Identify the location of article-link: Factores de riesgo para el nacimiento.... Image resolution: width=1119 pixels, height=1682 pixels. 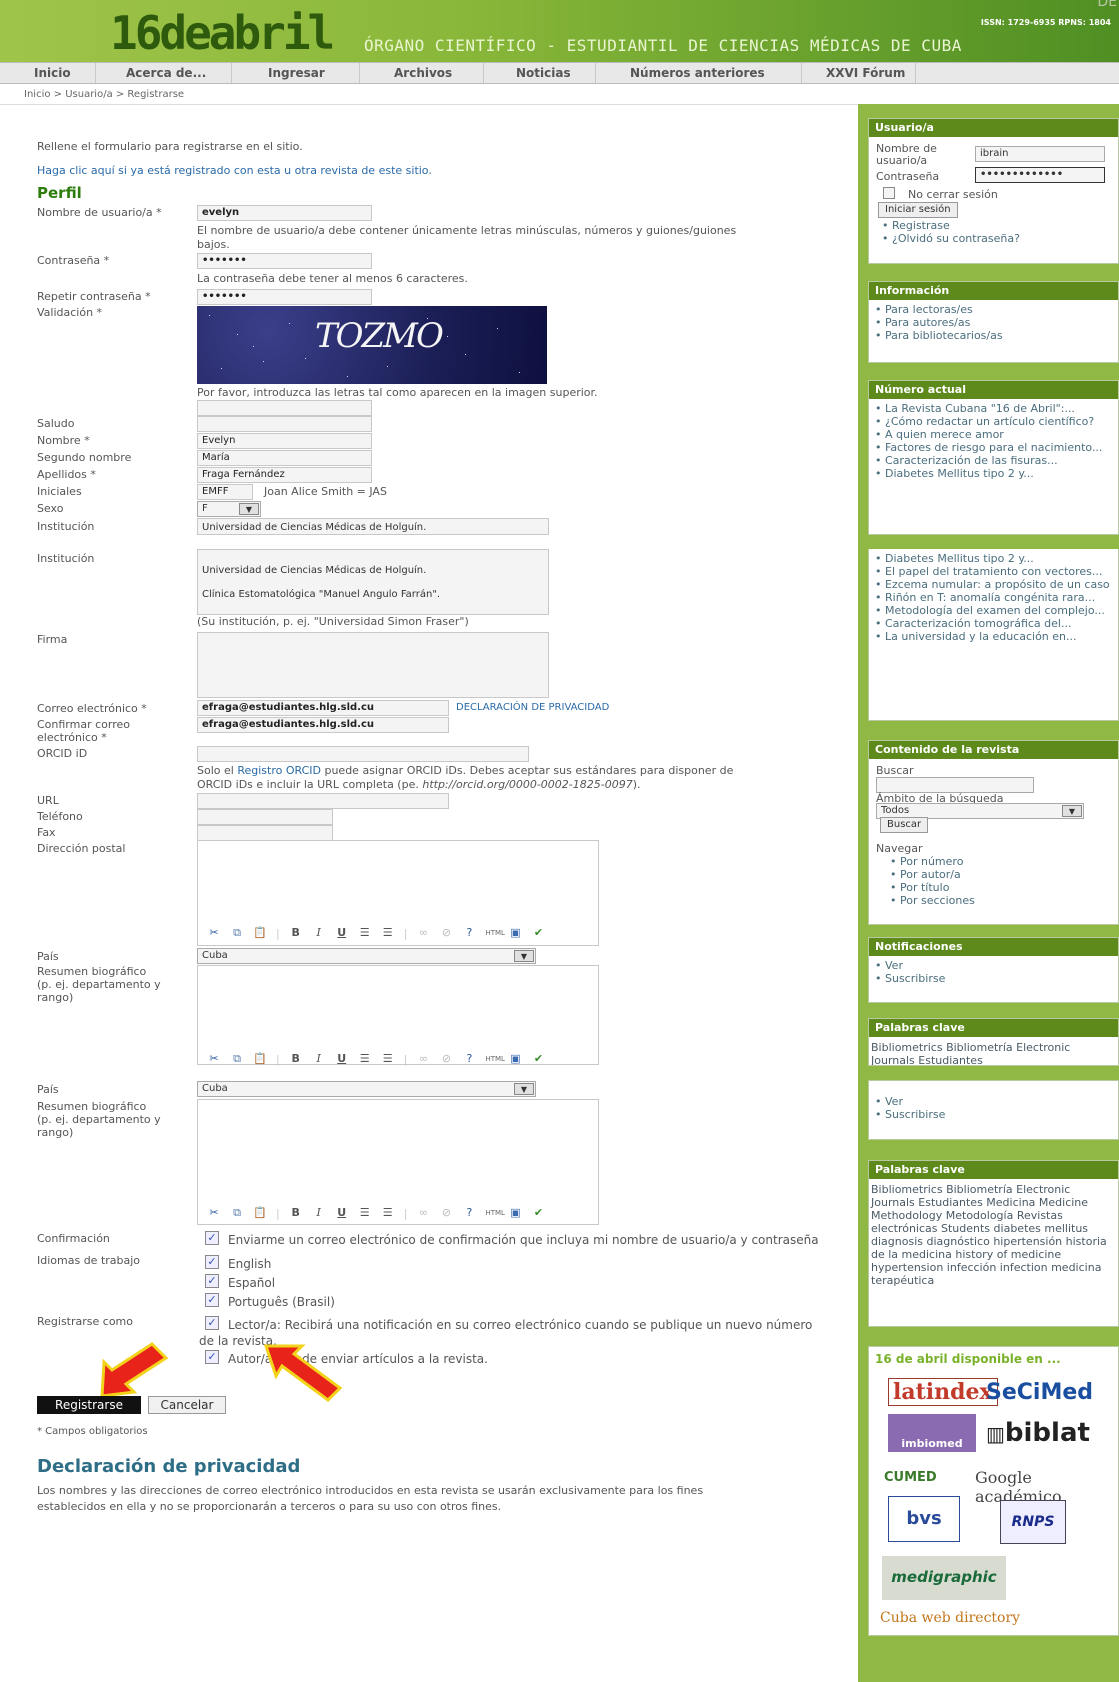
(998, 447).